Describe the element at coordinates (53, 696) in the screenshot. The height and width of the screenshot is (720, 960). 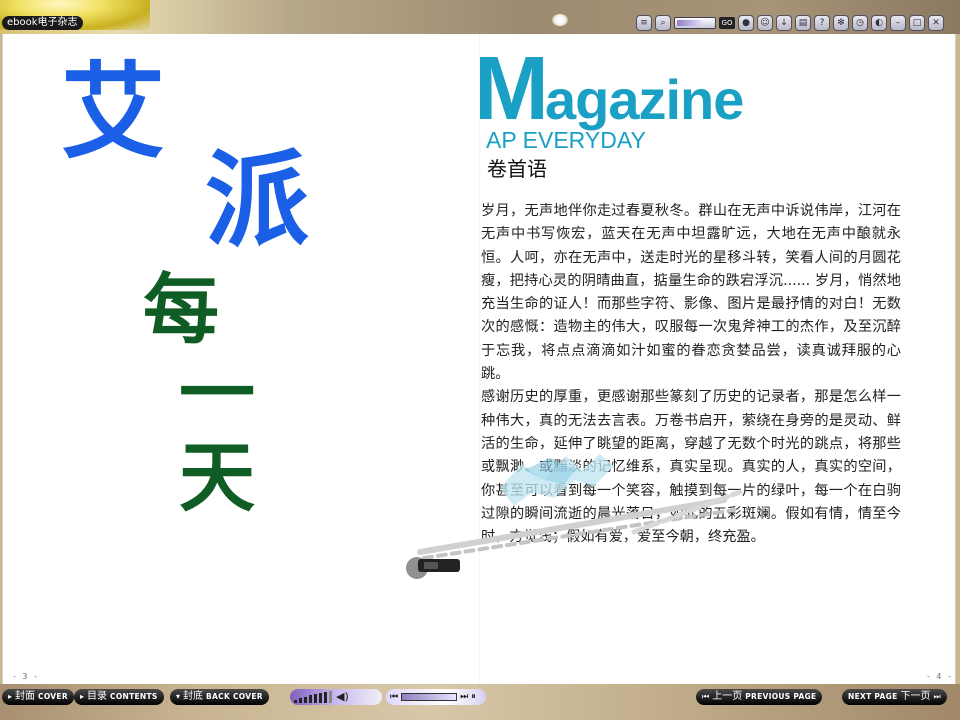
I see `cover-label-en: COVER` at that location.